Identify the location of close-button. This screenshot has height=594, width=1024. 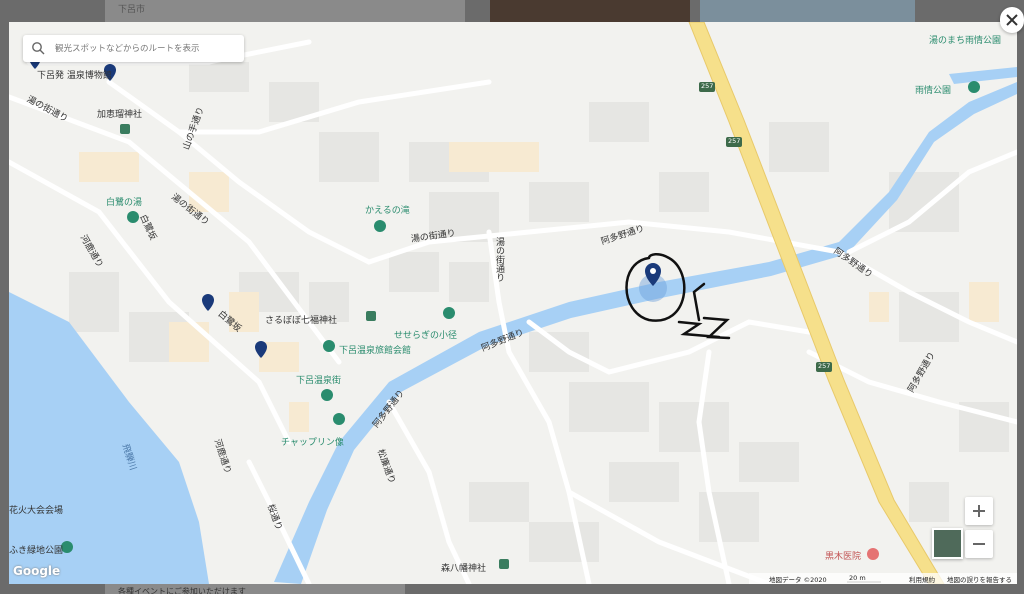
(1012, 20).